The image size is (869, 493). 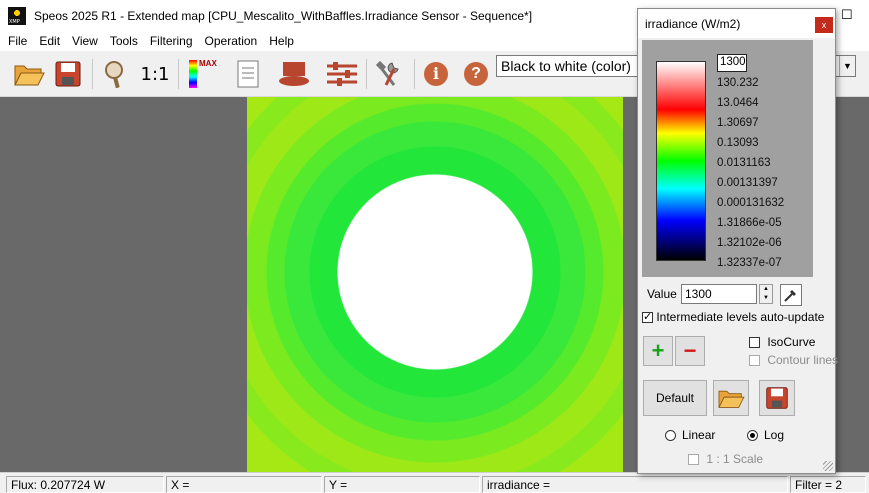 I want to click on menu-tools: Tools, so click(x=124, y=41).